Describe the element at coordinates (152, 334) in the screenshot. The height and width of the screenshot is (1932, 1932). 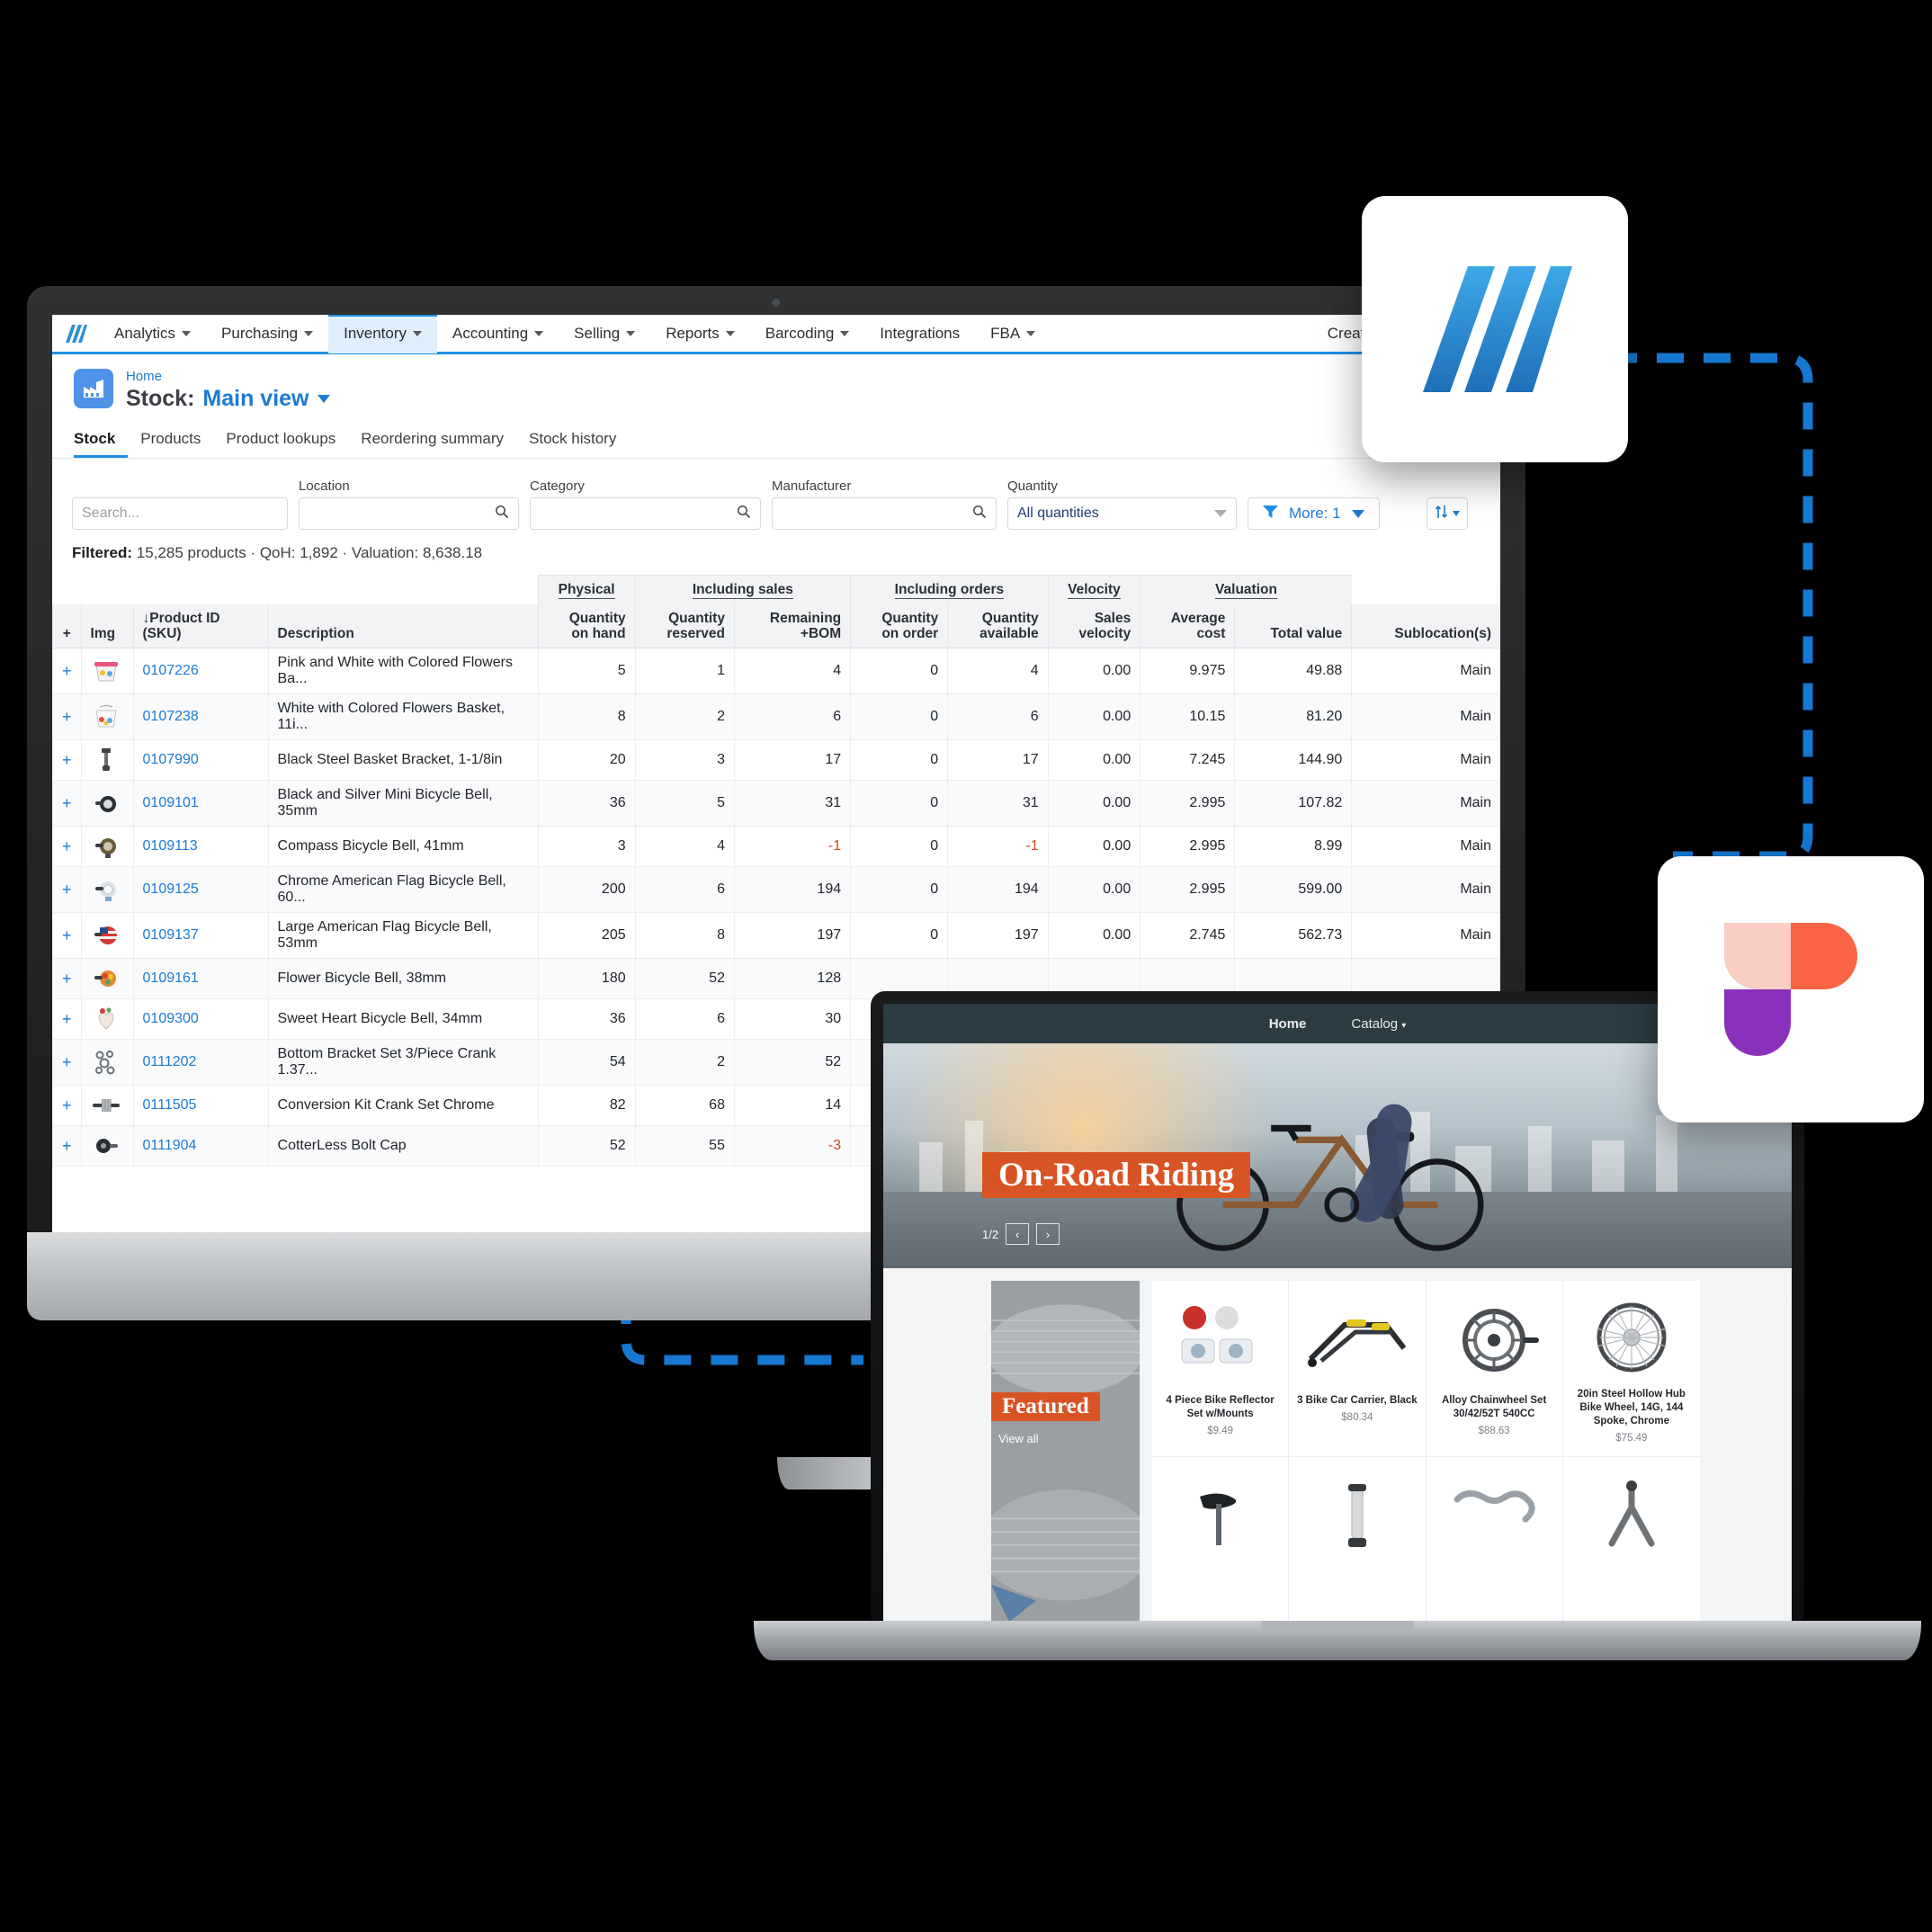
I see `nav-item-analytics: Analytics` at that location.